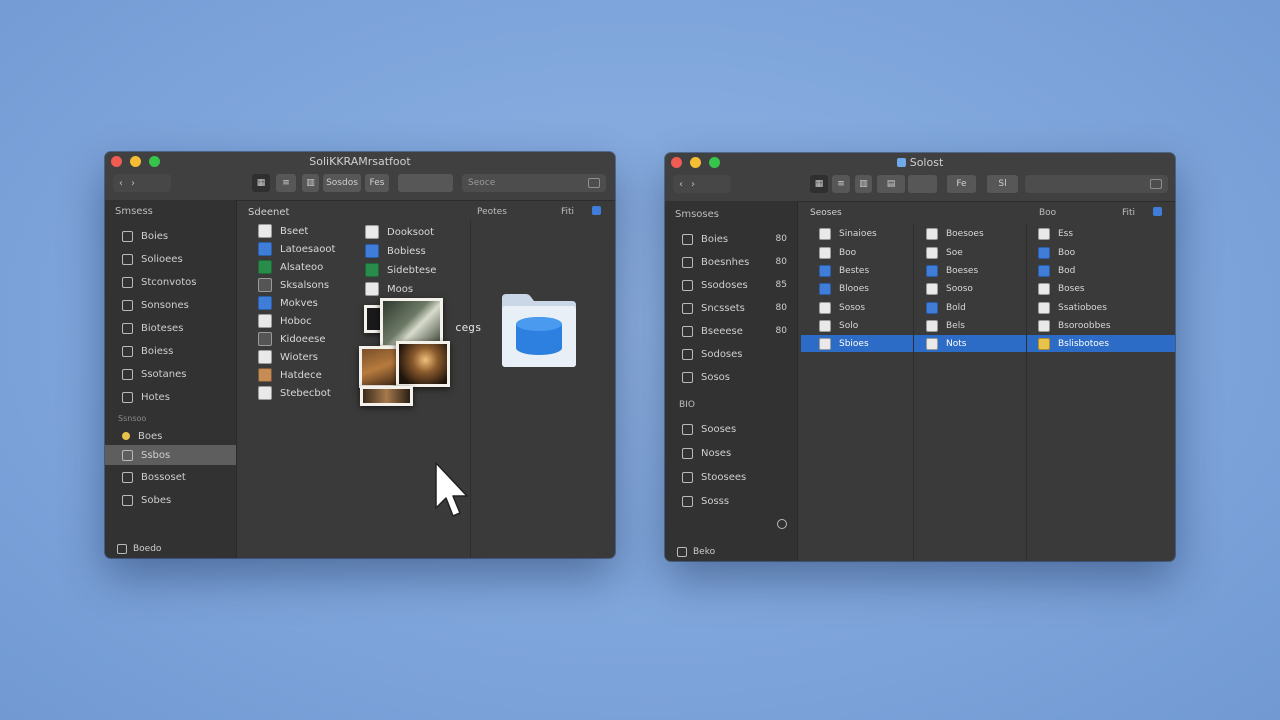 The height and width of the screenshot is (720, 1280). What do you see at coordinates (970, 270) in the screenshot?
I see `column-item: Boeses` at bounding box center [970, 270].